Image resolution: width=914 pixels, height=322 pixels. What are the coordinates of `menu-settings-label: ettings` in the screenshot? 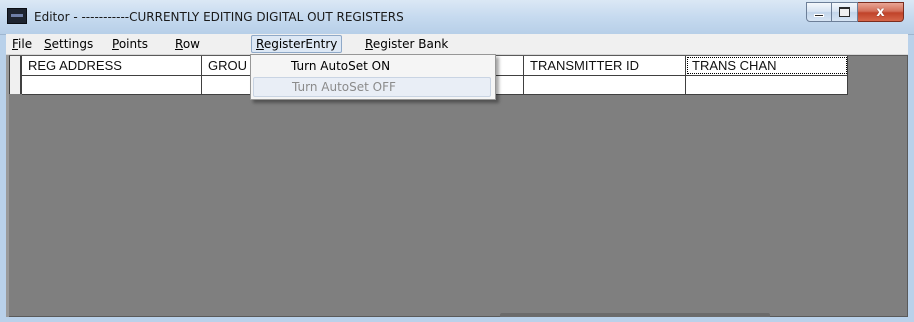 It's located at (72, 44).